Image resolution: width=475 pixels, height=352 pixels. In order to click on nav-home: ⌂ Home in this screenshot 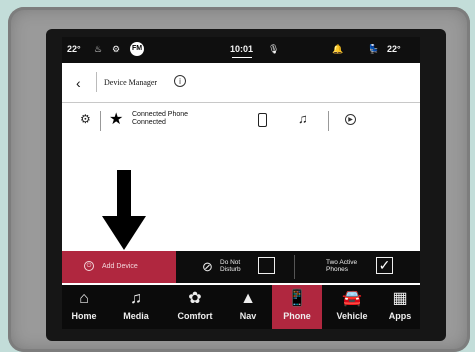, I will do `click(84, 307)`.